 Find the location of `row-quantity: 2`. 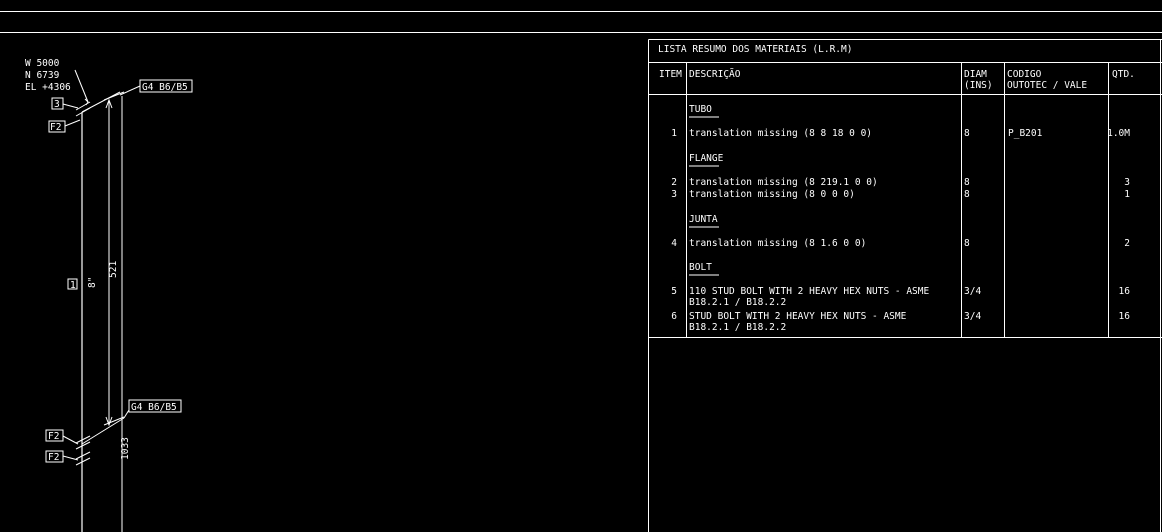

row-quantity: 2 is located at coordinates (1127, 243).